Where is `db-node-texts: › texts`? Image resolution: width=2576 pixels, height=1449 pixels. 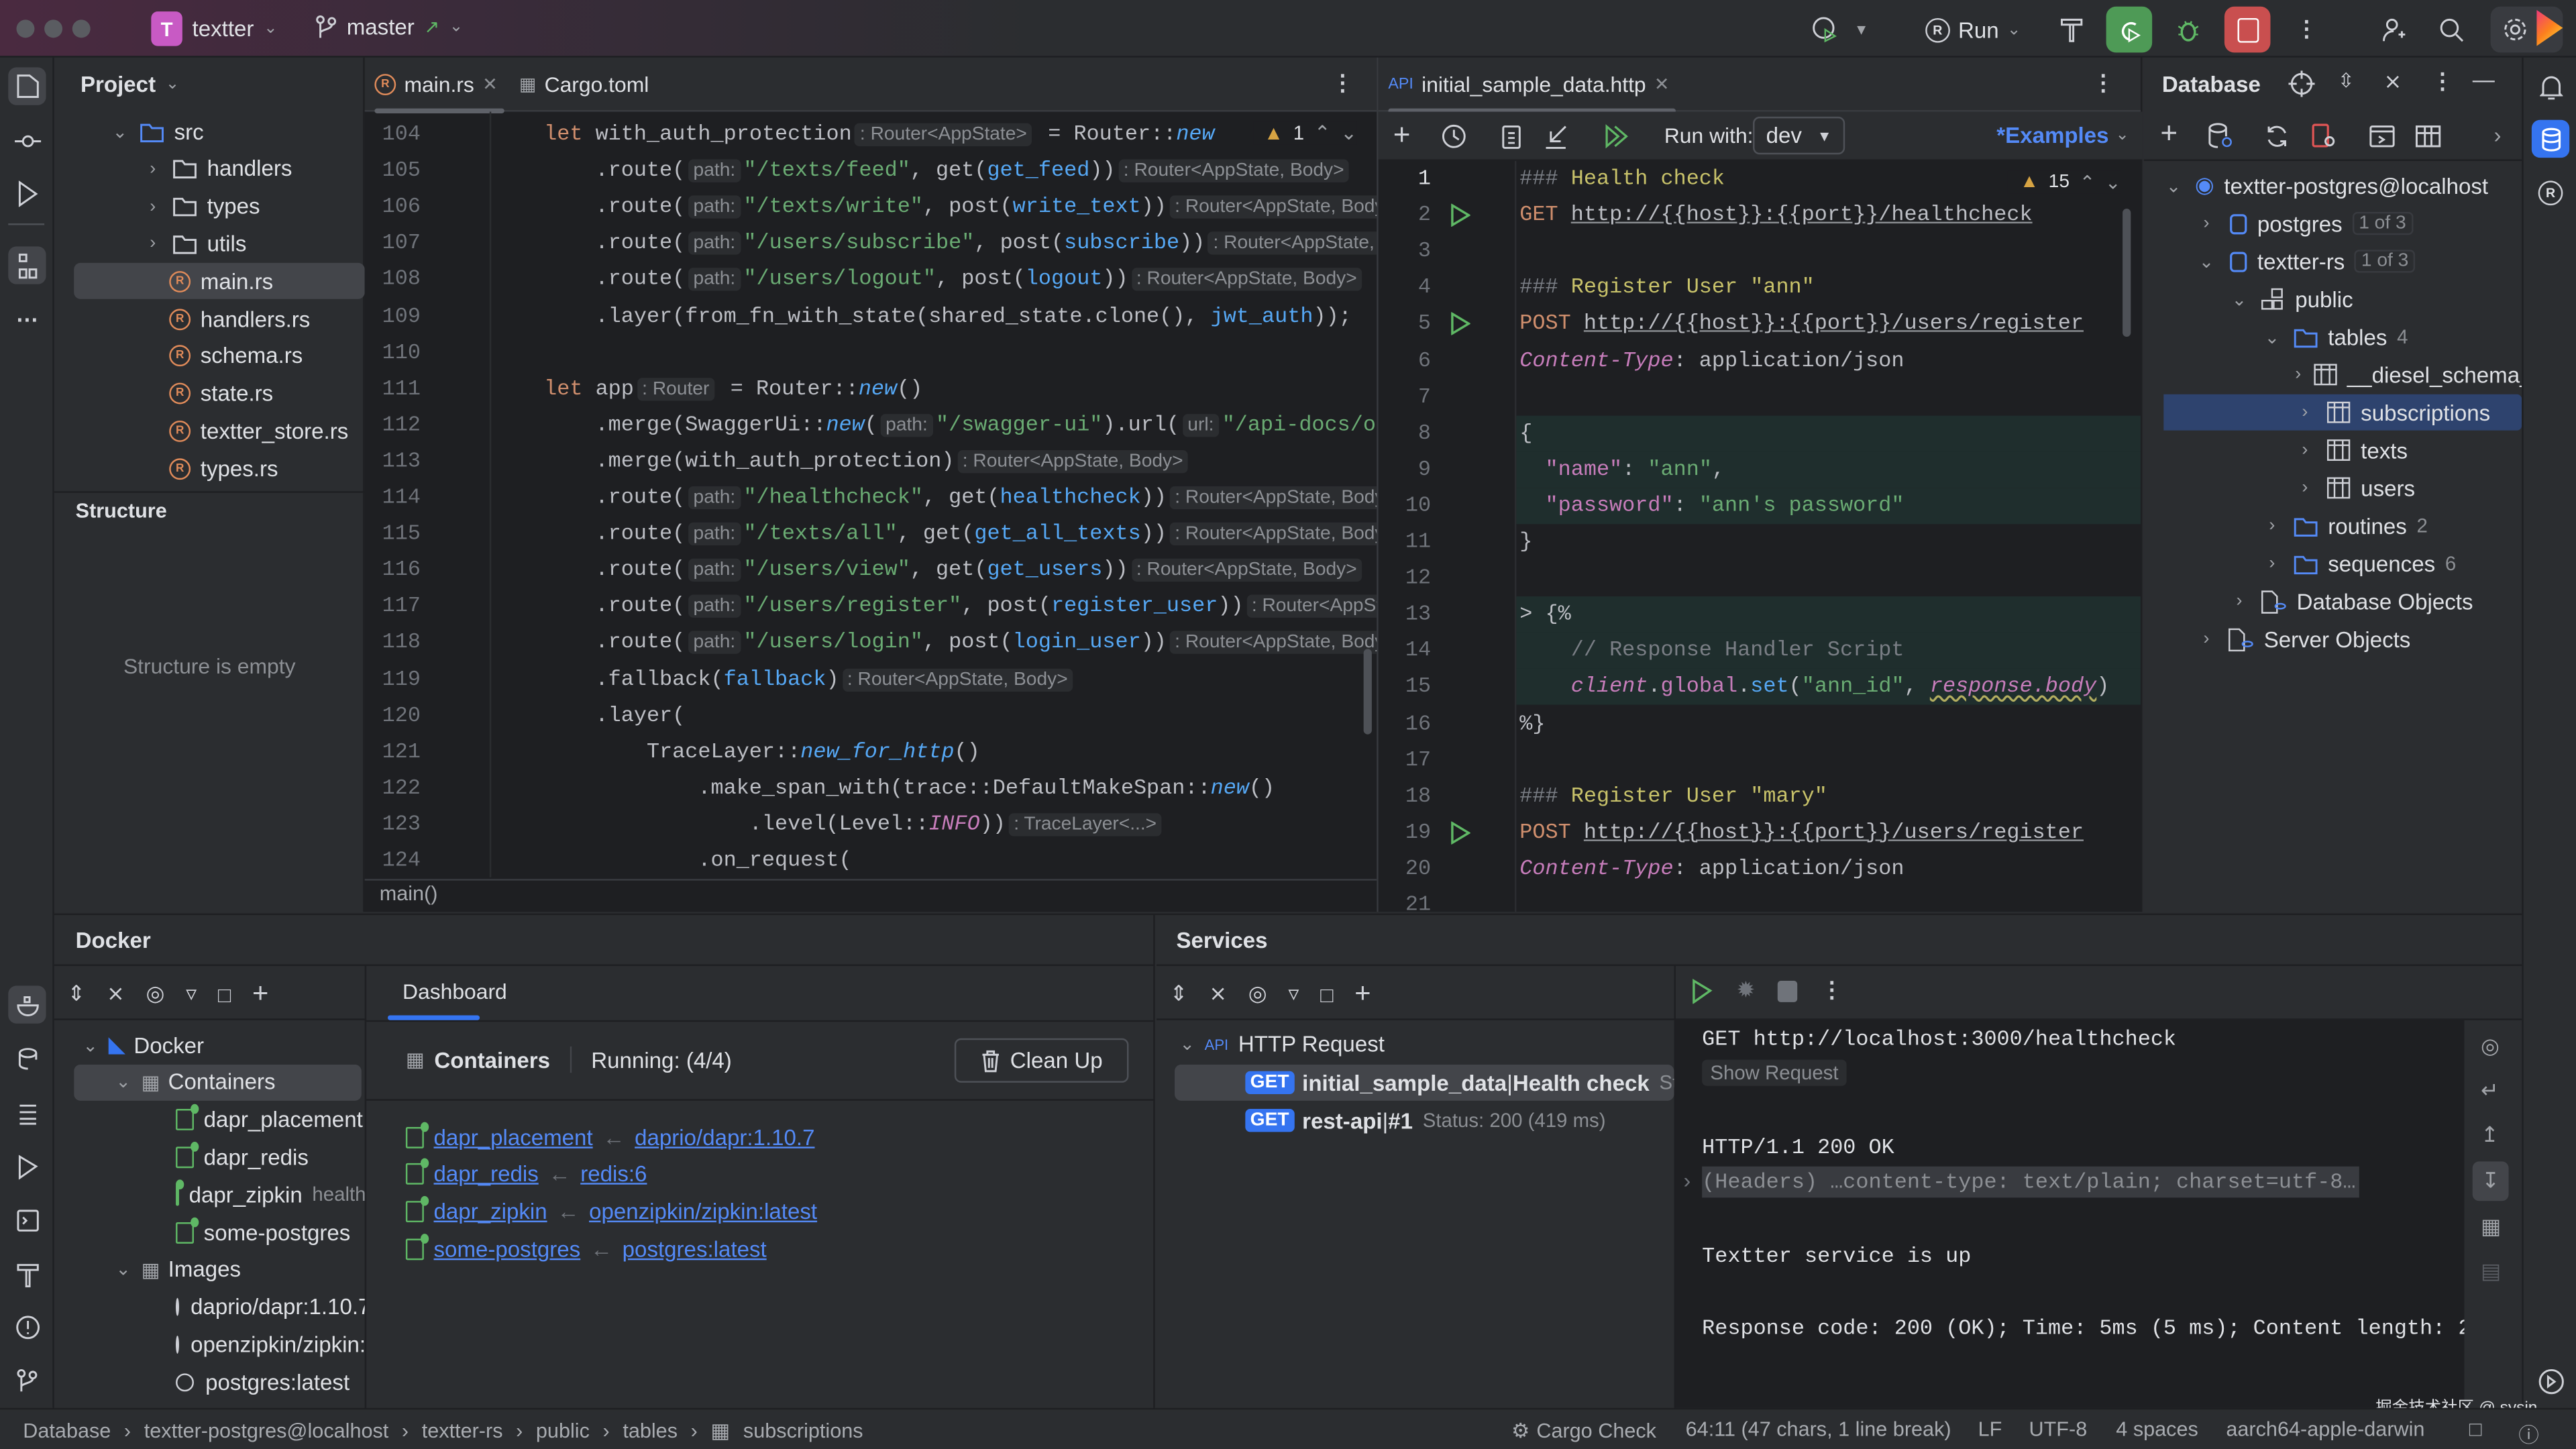 db-node-texts: › texts is located at coordinates (2342, 450).